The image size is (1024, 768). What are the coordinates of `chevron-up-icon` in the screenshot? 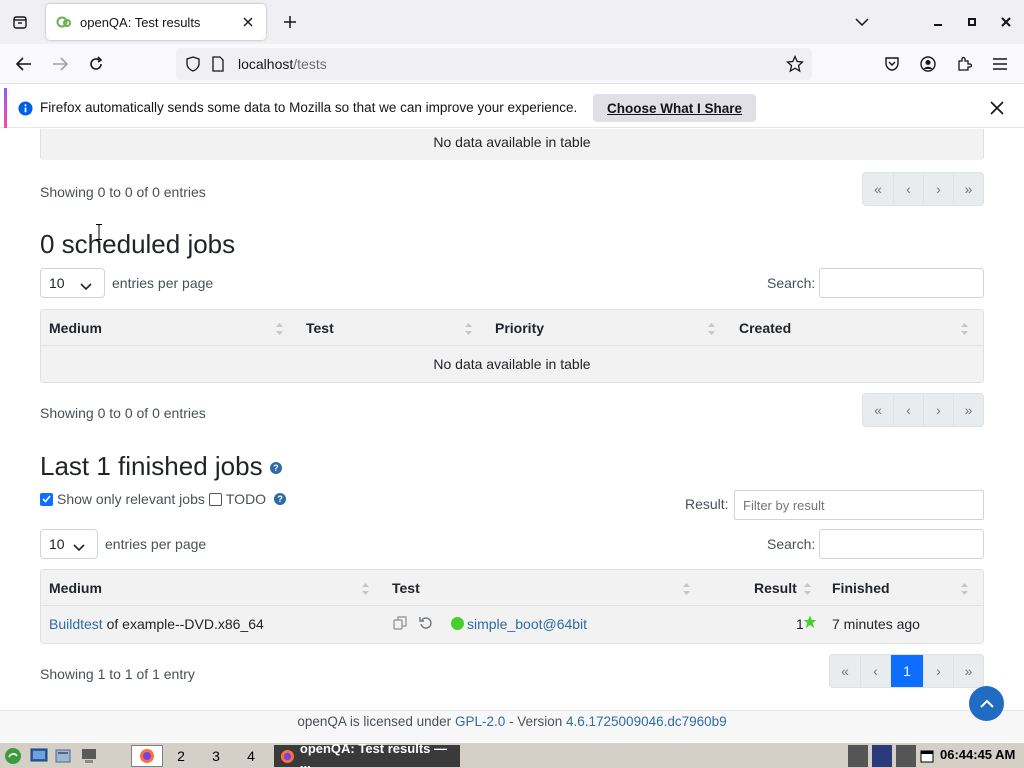 It's located at (986, 703).